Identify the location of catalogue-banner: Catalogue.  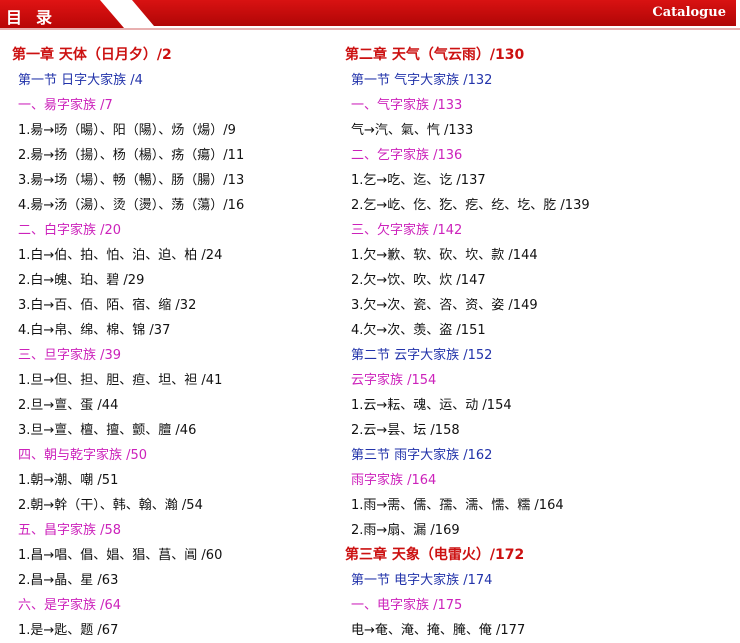
(434, 13).